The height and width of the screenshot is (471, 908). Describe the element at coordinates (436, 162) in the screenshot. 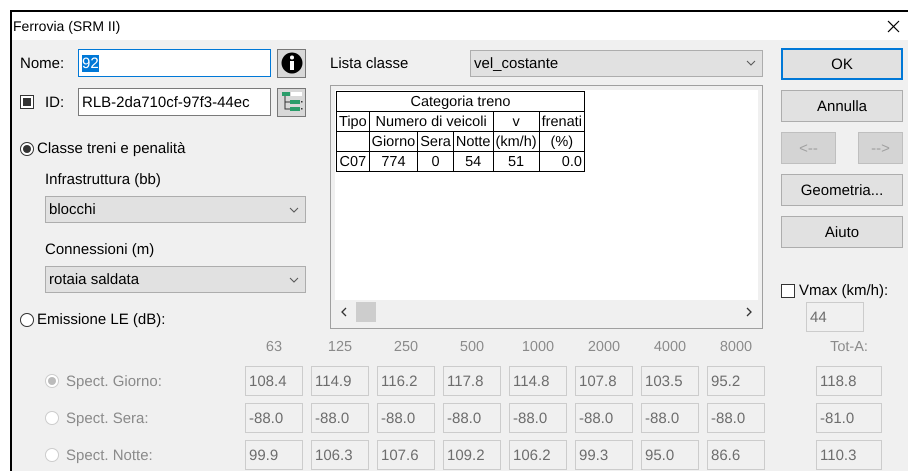

I see `table-cell: 0` at that location.